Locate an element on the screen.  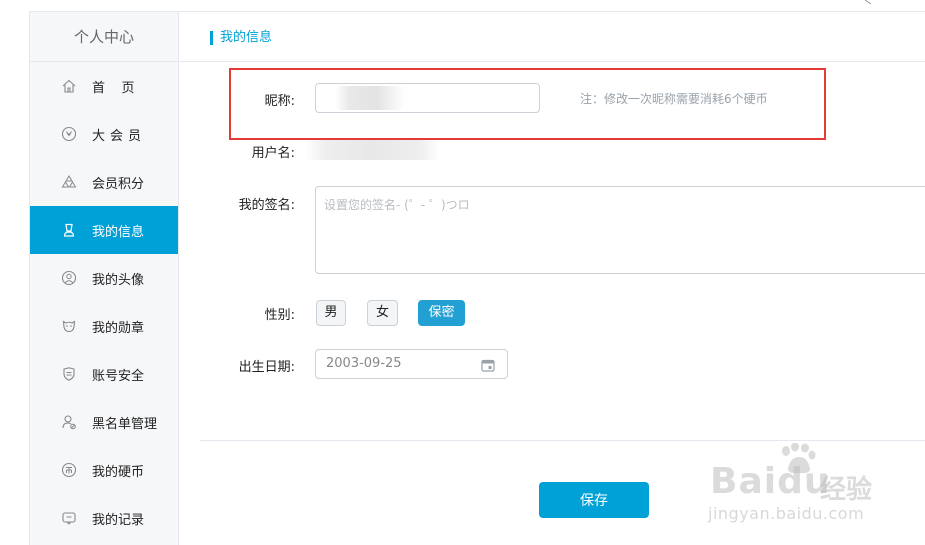
watermark-brand-cn: 经验 is located at coordinates (846, 490).